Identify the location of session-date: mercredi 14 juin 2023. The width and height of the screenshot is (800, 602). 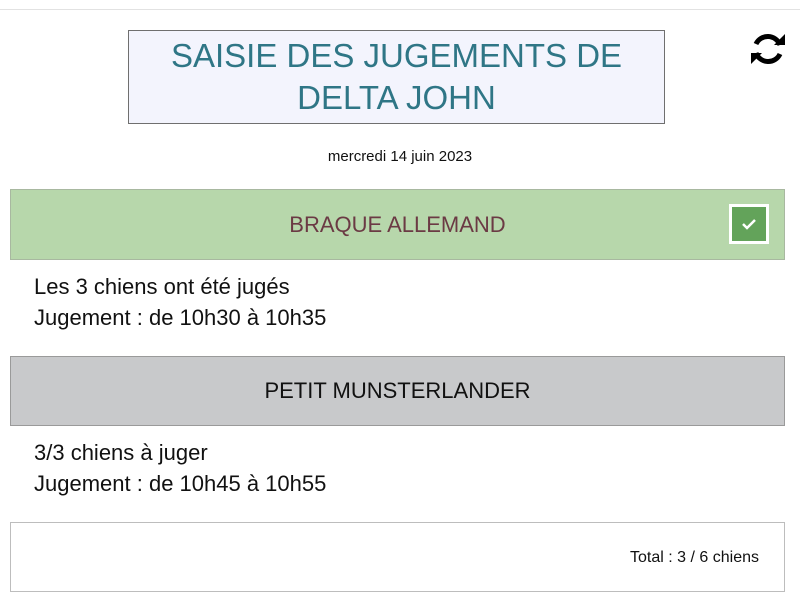
(400, 156).